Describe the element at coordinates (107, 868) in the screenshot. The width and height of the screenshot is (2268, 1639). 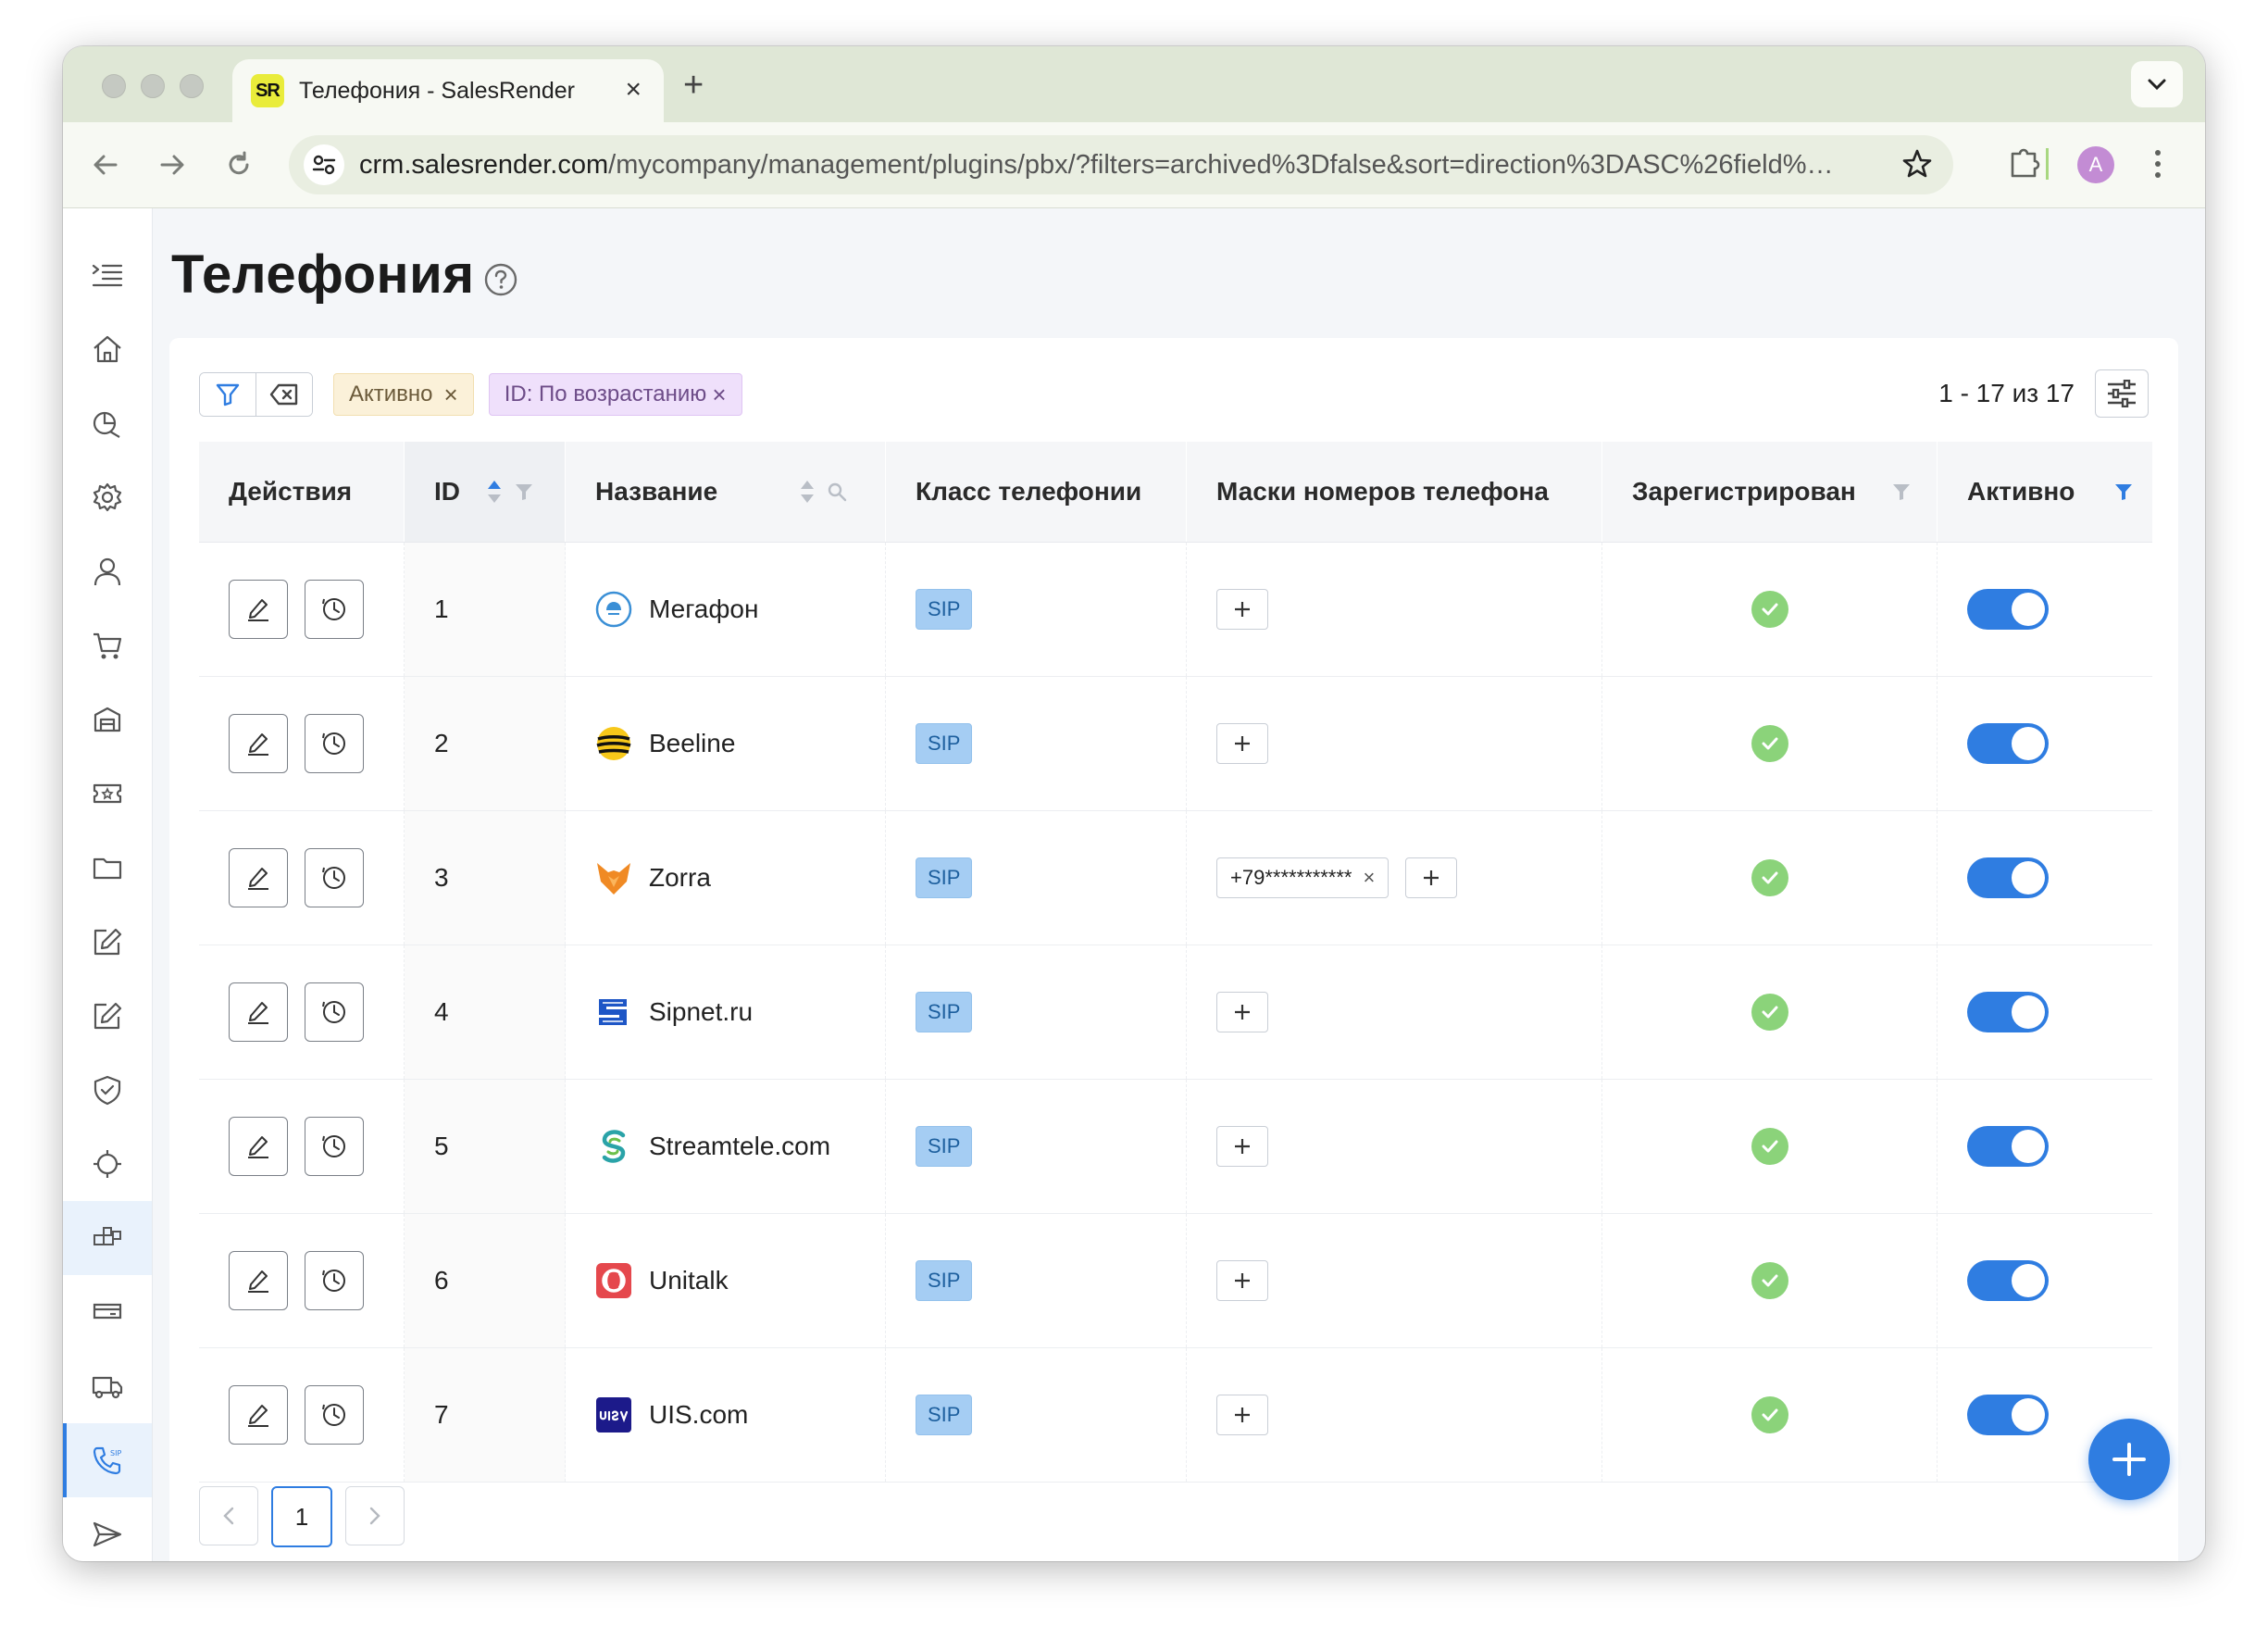
I see `sidebar-folder-icon` at that location.